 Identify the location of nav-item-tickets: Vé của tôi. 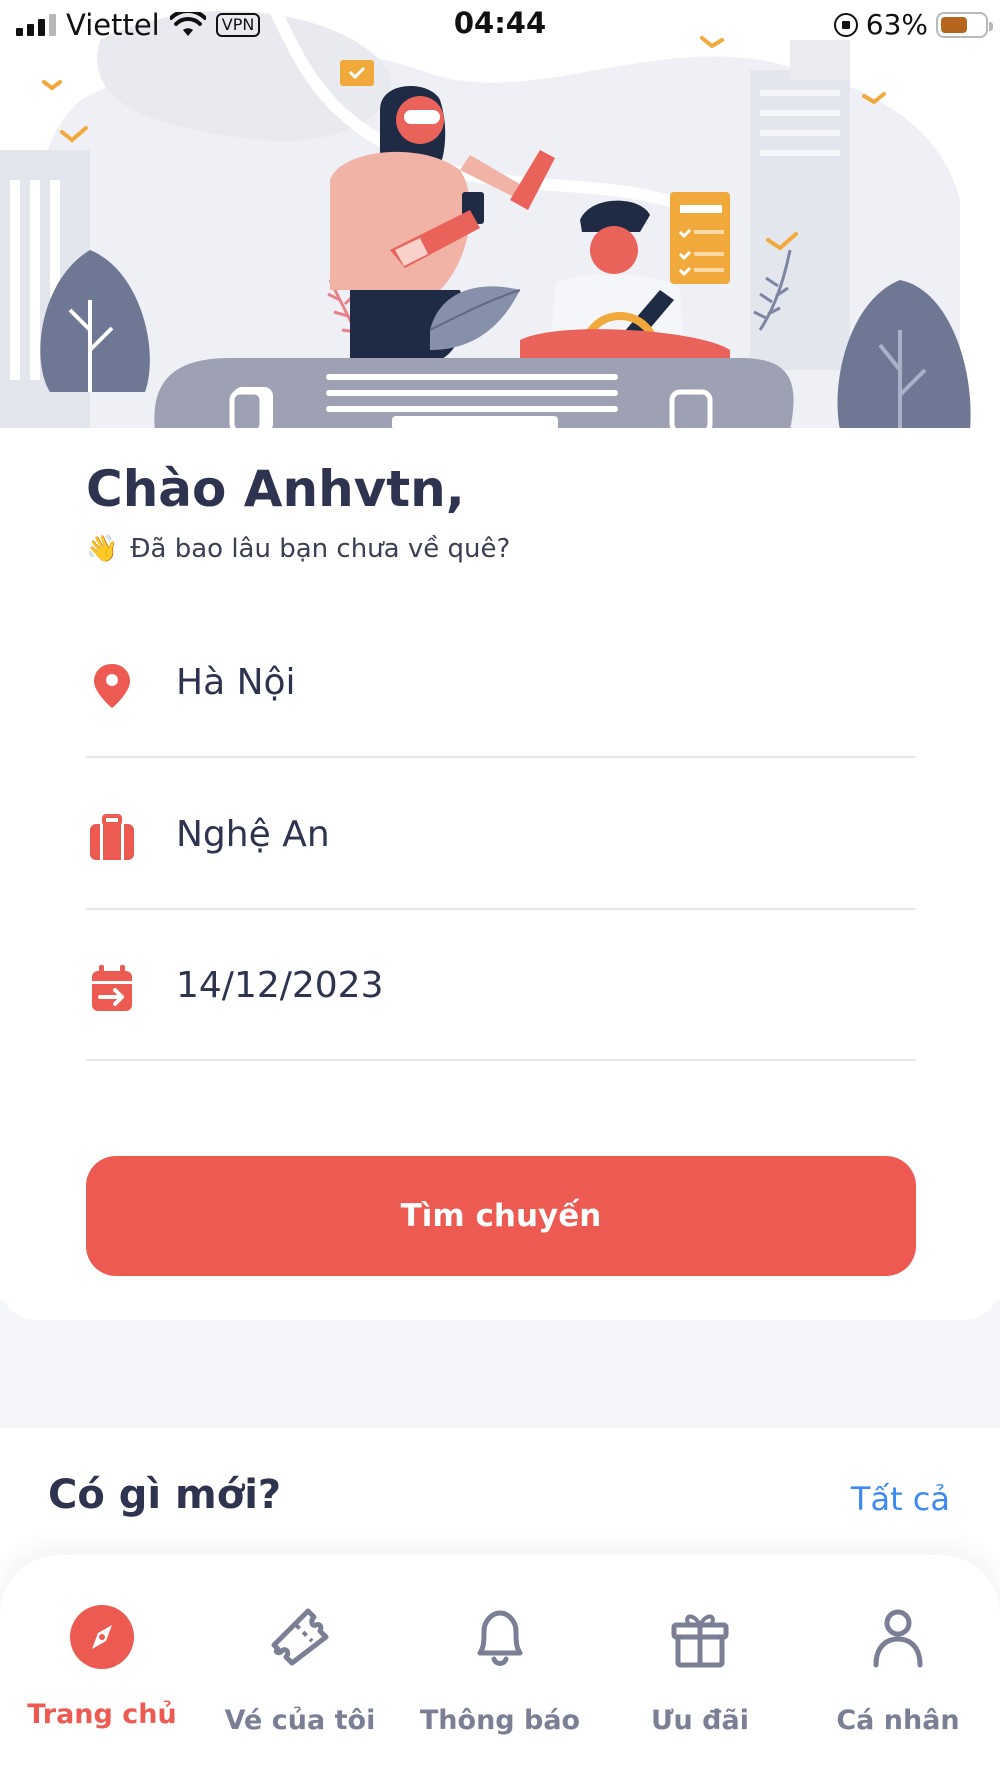
(300, 1655).